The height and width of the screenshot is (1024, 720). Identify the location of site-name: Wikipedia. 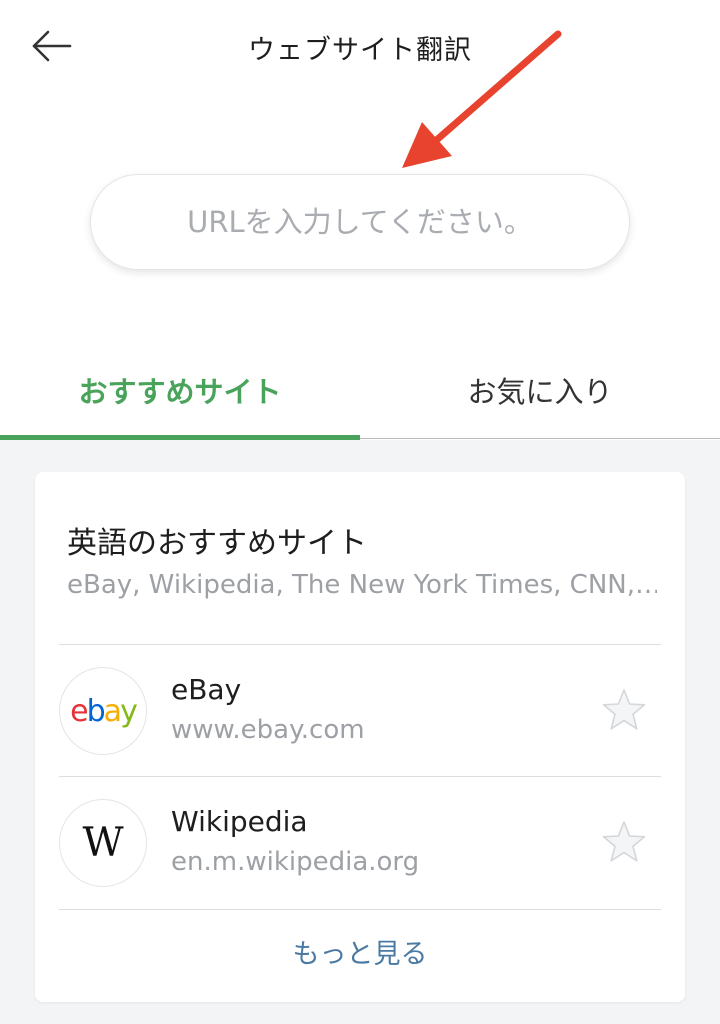
(239, 821).